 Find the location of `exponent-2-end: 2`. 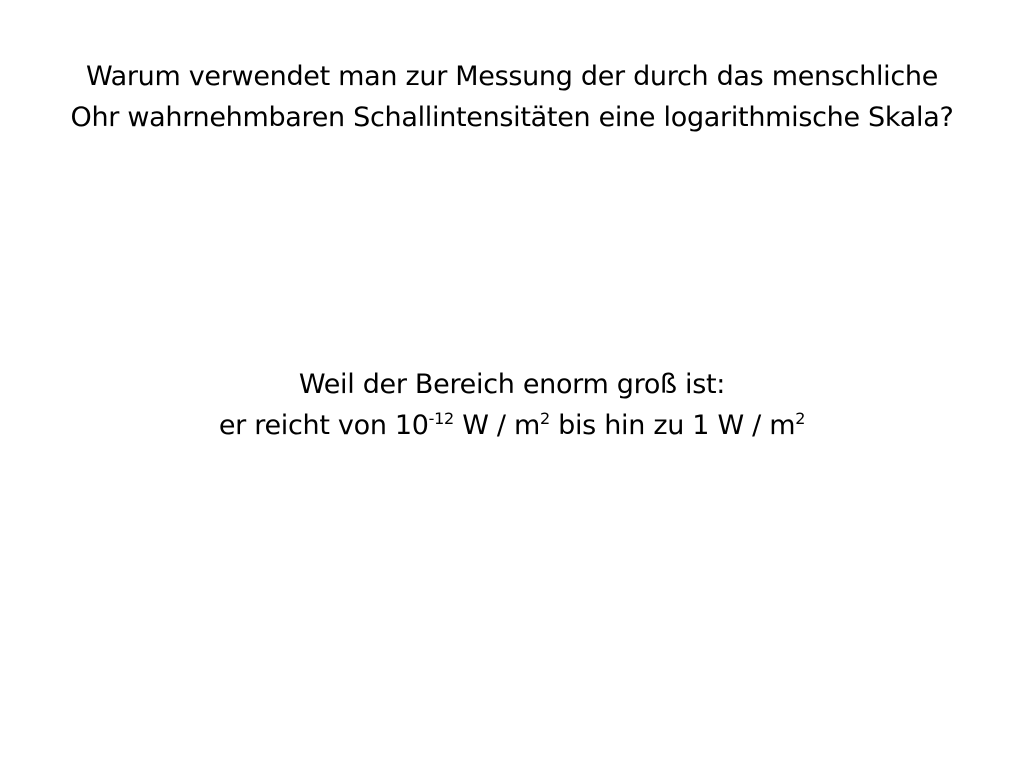

exponent-2-end: 2 is located at coordinates (800, 418).